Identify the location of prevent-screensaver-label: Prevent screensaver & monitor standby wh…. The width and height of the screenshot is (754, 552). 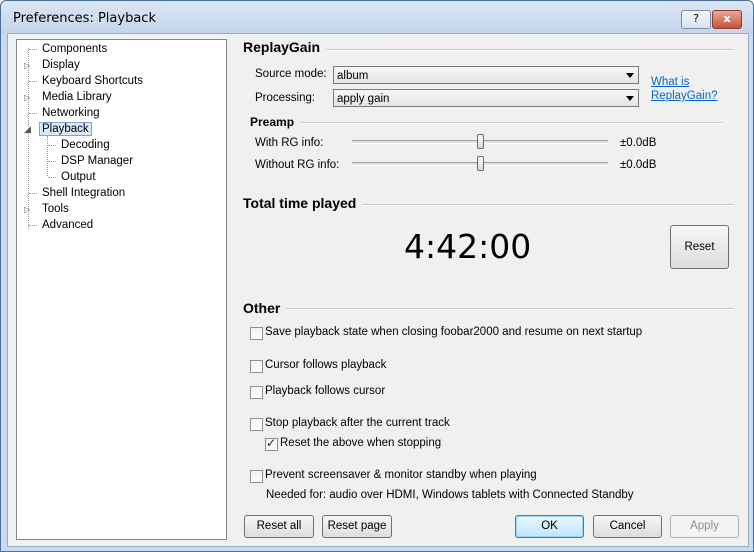
(401, 475).